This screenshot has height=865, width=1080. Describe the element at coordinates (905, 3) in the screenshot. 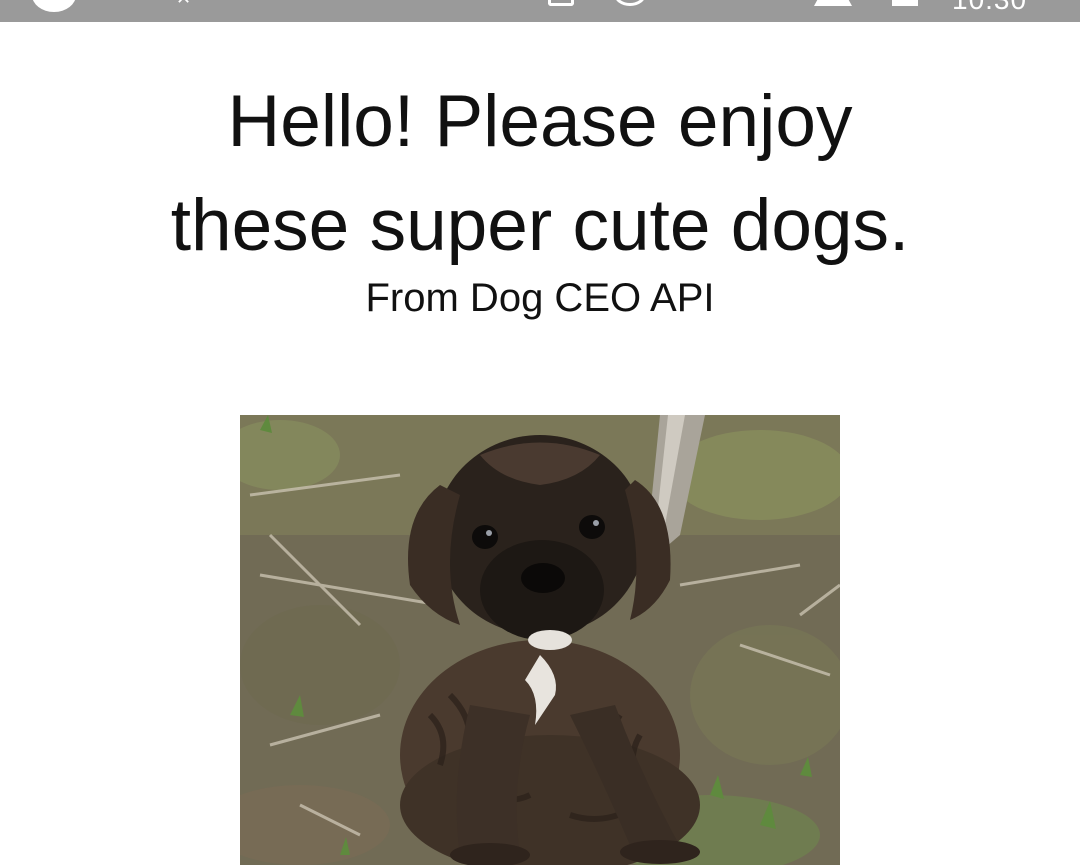

I see `battery-icon` at that location.